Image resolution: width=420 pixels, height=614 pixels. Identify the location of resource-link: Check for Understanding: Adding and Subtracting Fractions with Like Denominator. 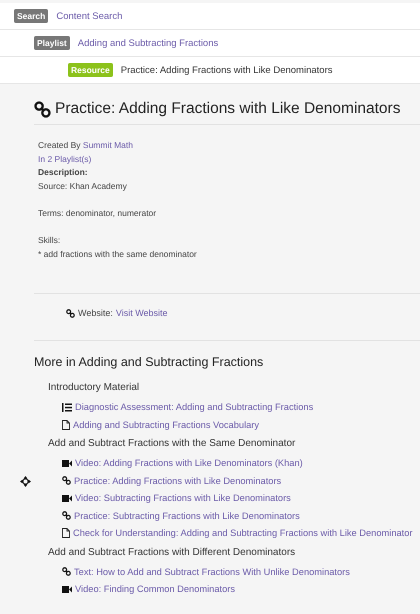
(243, 533).